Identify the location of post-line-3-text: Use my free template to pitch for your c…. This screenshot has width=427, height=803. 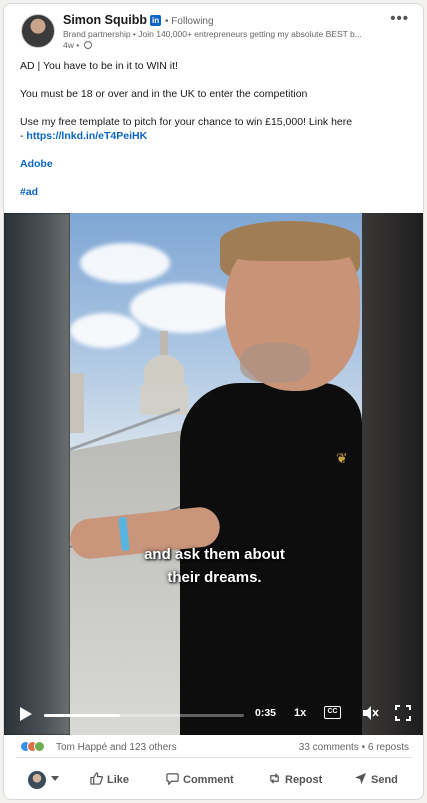
(186, 122).